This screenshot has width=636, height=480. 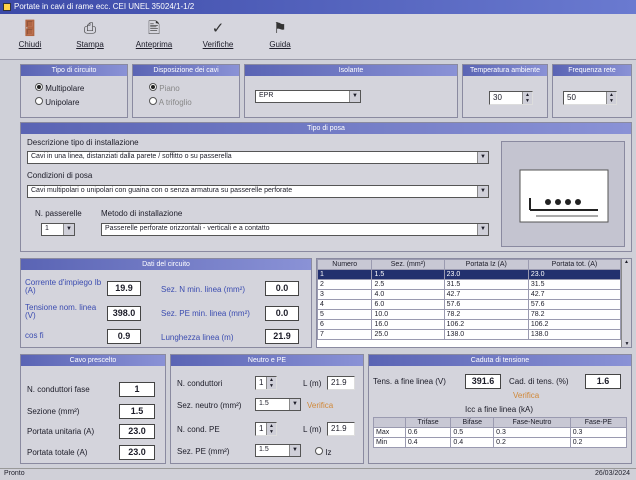 I want to click on radio-trifoglio: A trifoglio, so click(x=170, y=102).